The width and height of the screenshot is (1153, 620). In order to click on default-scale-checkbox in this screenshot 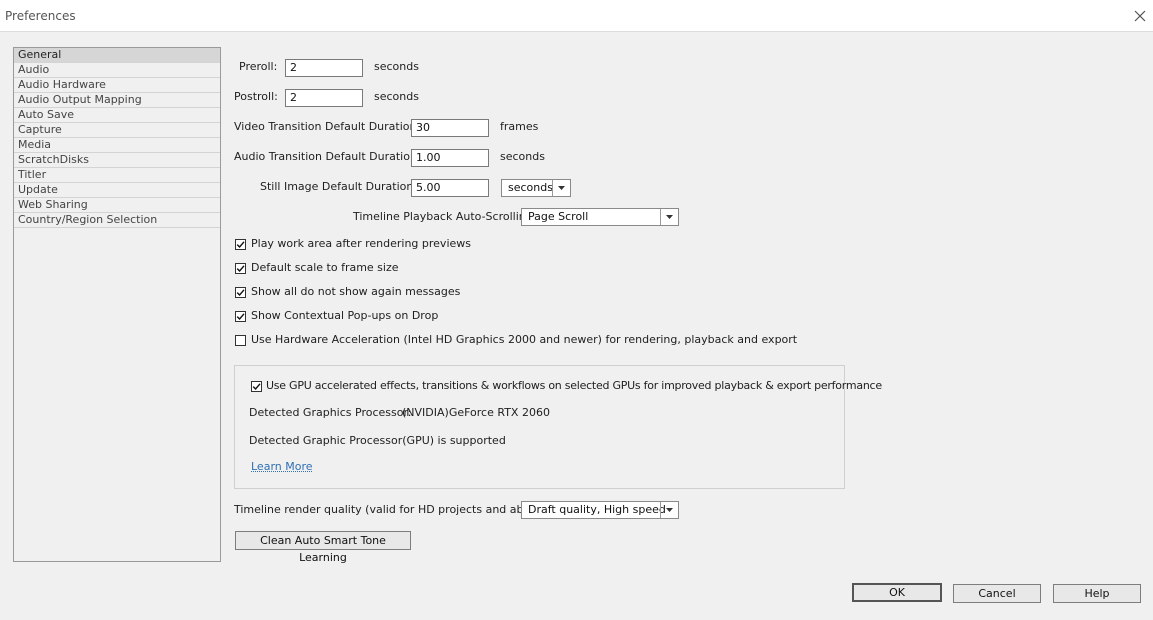, I will do `click(240, 268)`.